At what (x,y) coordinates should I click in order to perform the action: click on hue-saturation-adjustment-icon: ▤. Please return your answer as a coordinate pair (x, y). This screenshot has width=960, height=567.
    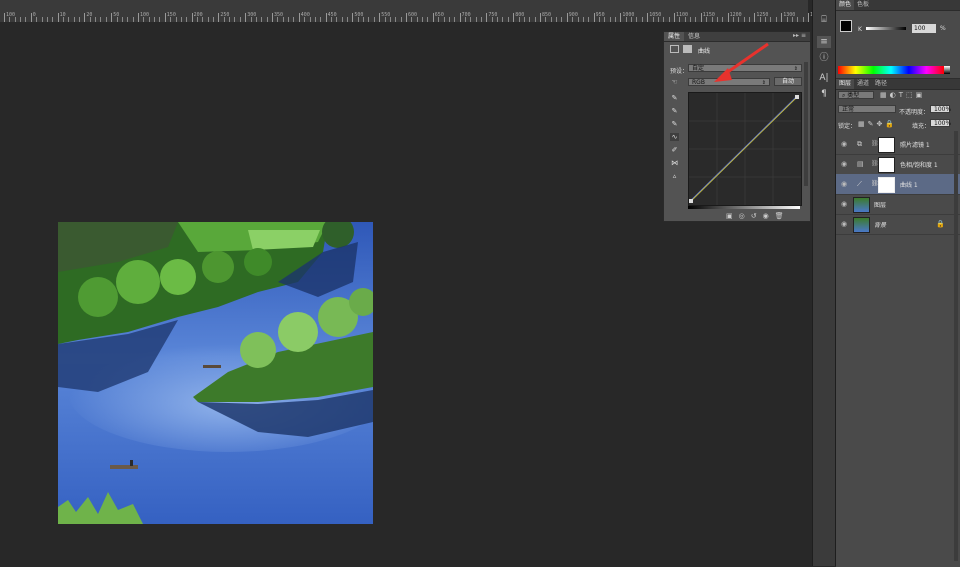
    Looking at the image, I should click on (860, 164).